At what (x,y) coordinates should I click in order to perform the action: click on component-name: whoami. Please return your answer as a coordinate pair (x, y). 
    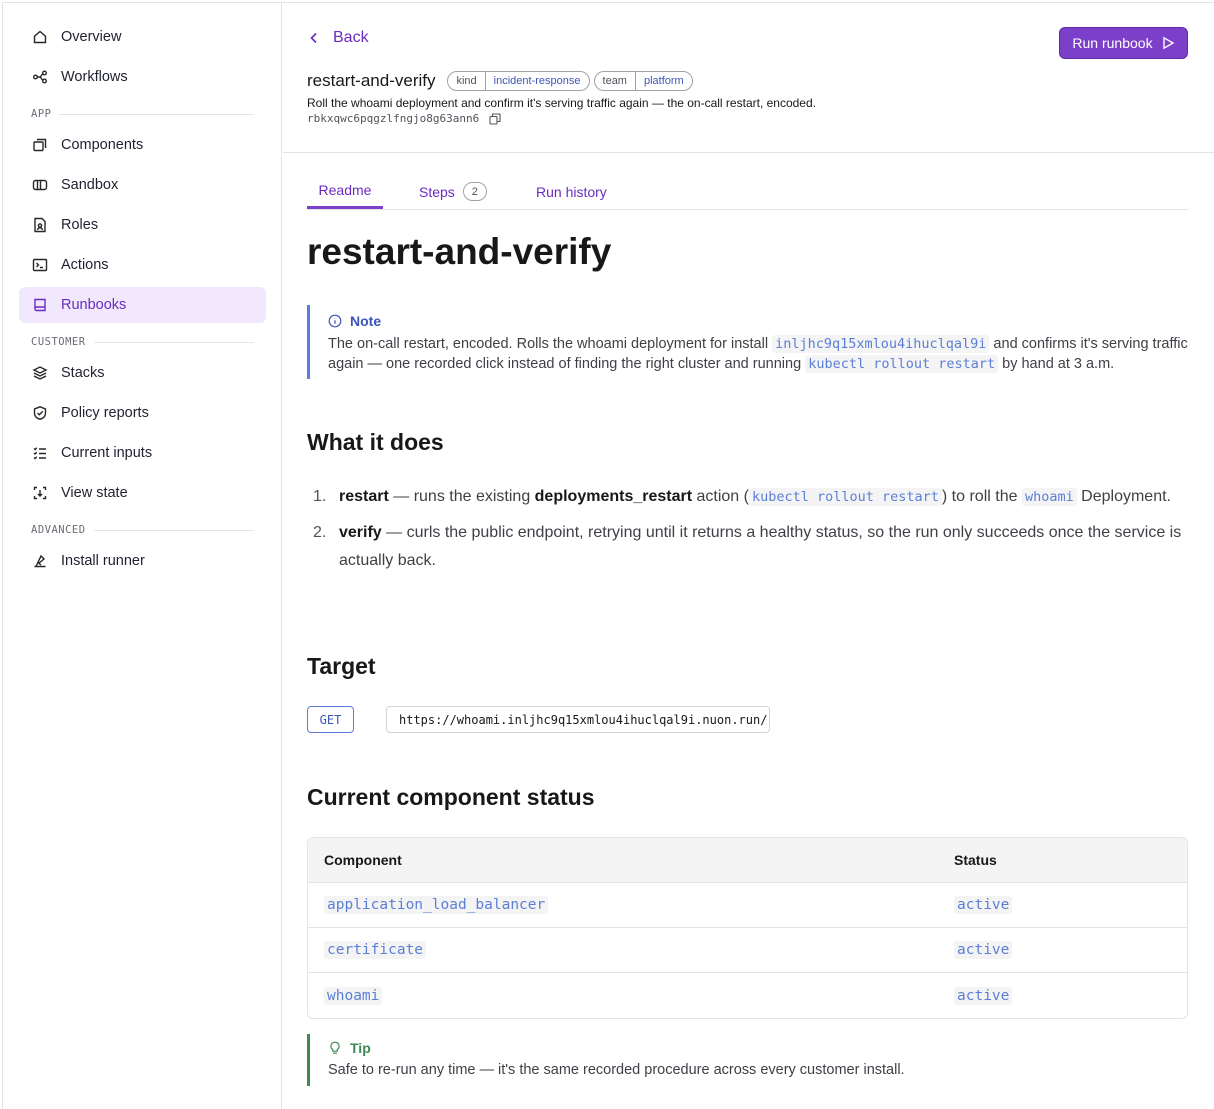
    Looking at the image, I should click on (353, 995).